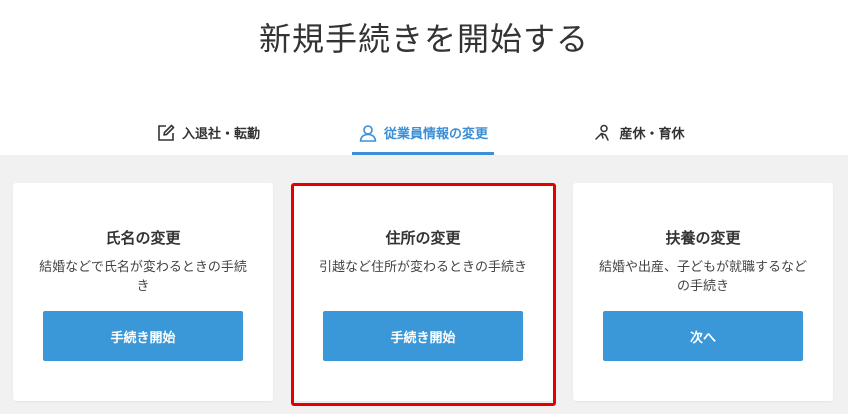 This screenshot has height=414, width=848. I want to click on next-button: 次へ, so click(703, 336).